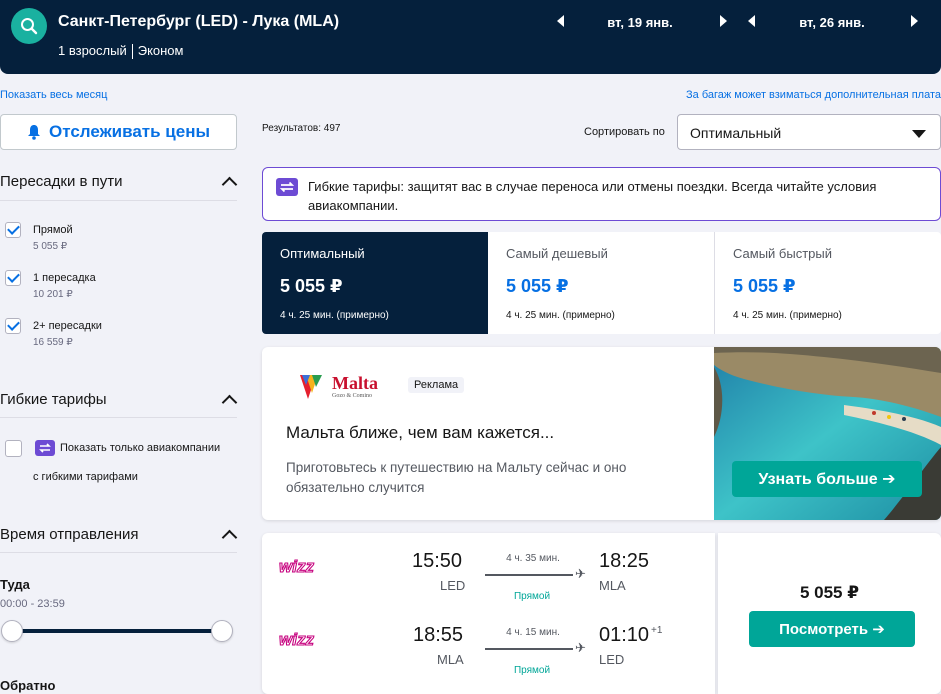 The height and width of the screenshot is (694, 941). I want to click on next-depart-date-icon, so click(725, 22).